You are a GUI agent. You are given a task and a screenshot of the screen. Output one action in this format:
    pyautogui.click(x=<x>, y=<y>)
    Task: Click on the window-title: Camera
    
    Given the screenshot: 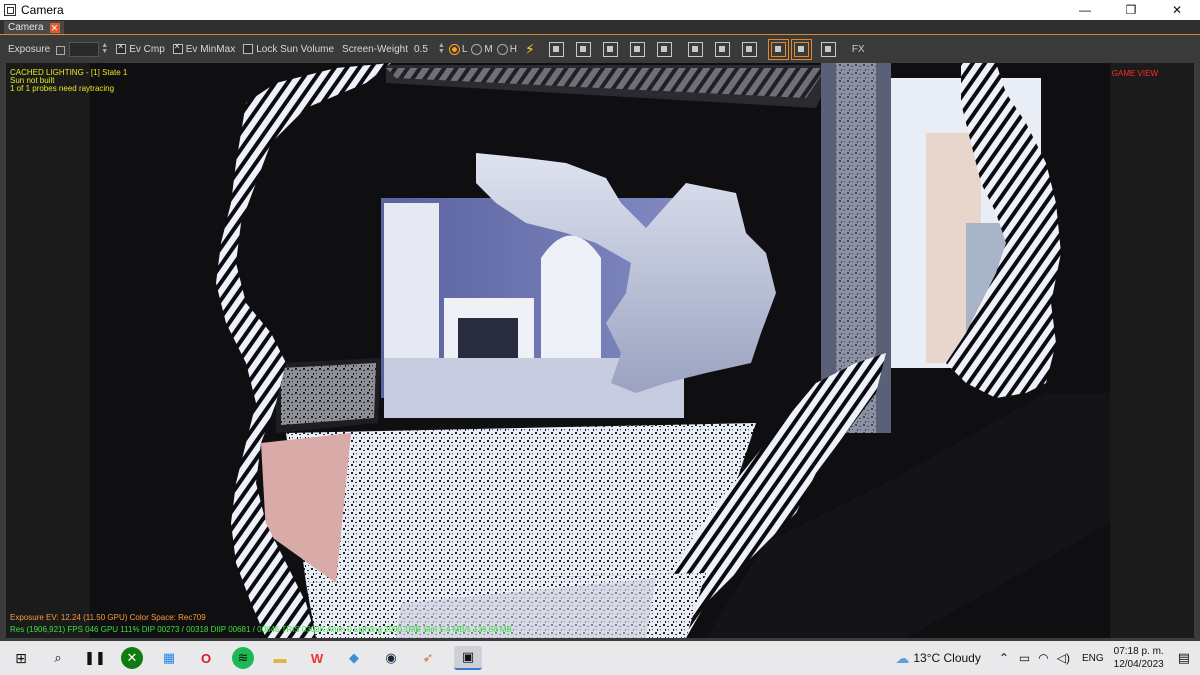 What is the action you would take?
    pyautogui.click(x=42, y=10)
    